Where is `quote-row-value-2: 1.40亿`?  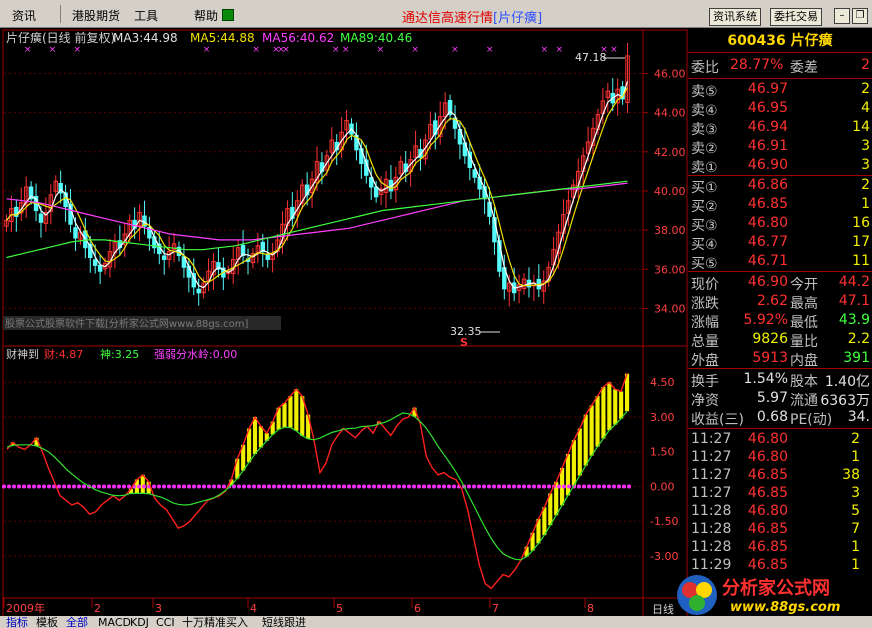 quote-row-value-2: 1.40亿 is located at coordinates (847, 382).